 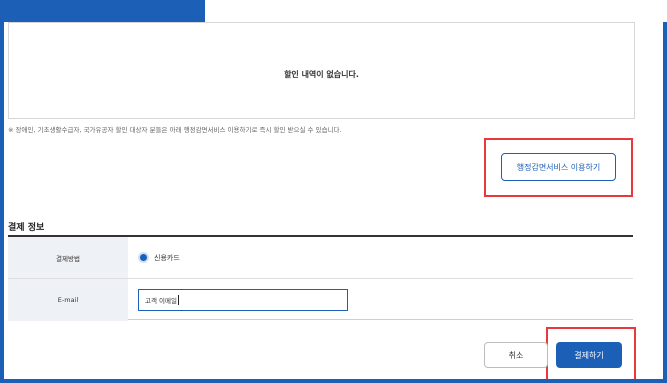 I want to click on payment-method-cell: 신용카드, so click(x=380, y=257).